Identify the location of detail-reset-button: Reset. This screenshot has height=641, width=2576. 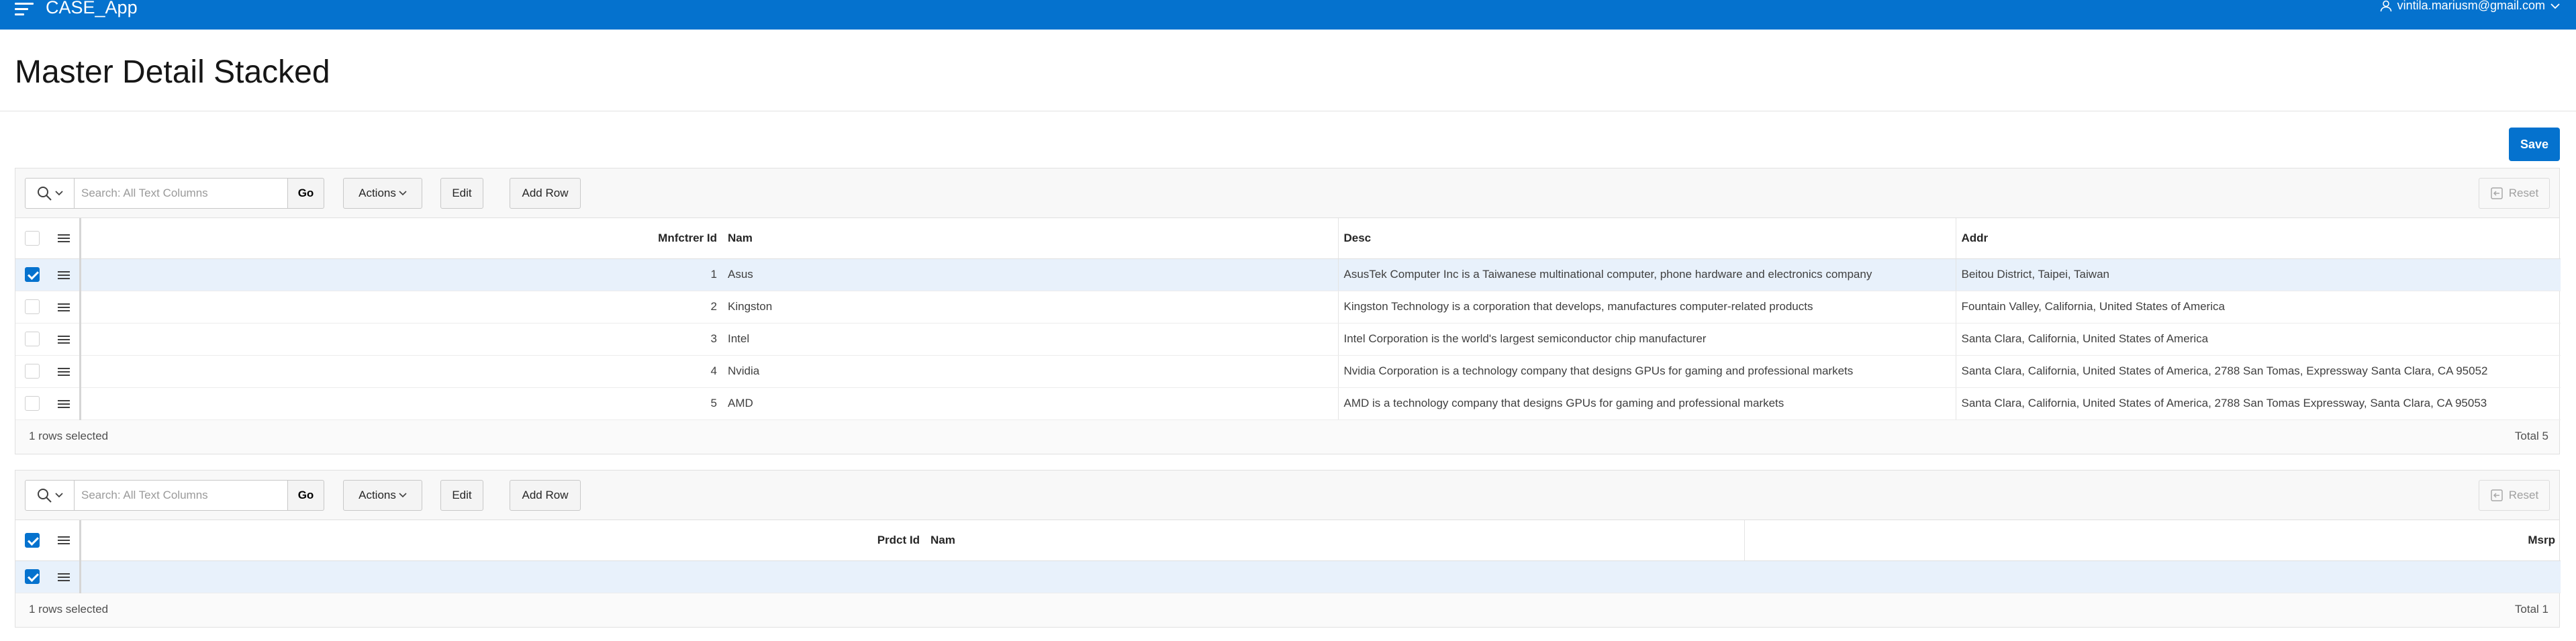
(2514, 495).